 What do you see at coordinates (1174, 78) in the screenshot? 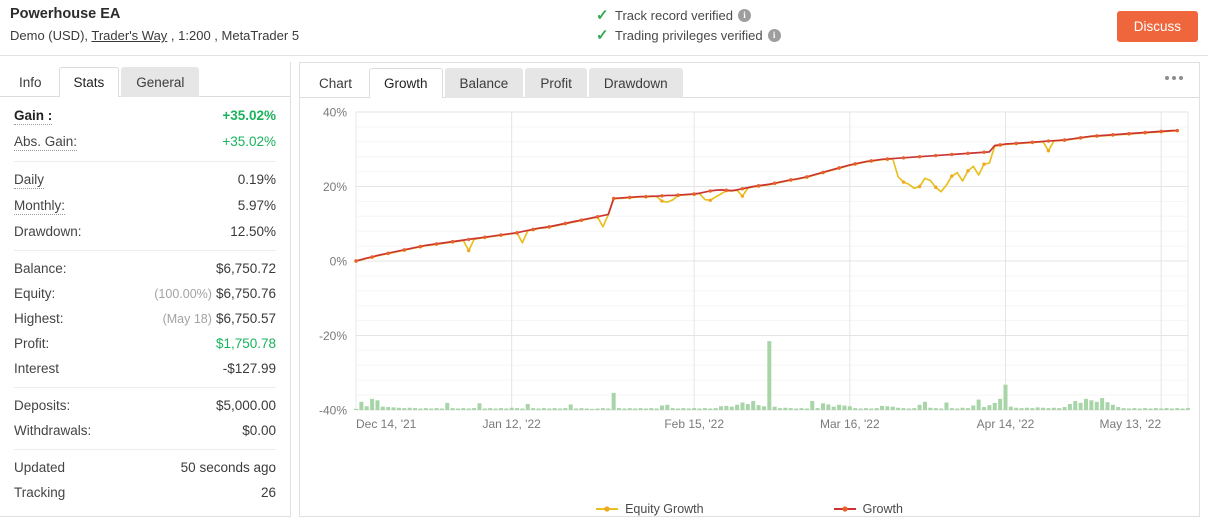
I see `ellipsis-icon` at bounding box center [1174, 78].